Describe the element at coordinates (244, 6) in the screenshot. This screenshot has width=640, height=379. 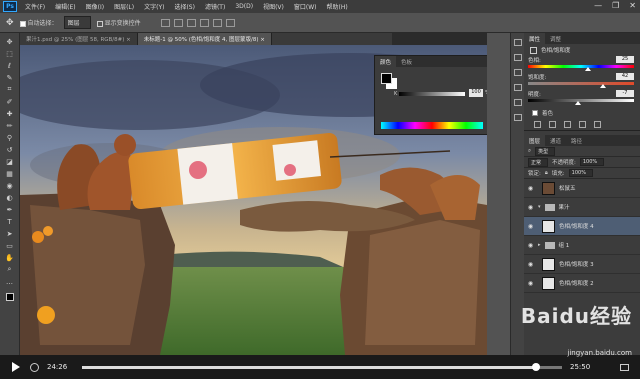
I see `menu-3d: 3D(D)` at that location.